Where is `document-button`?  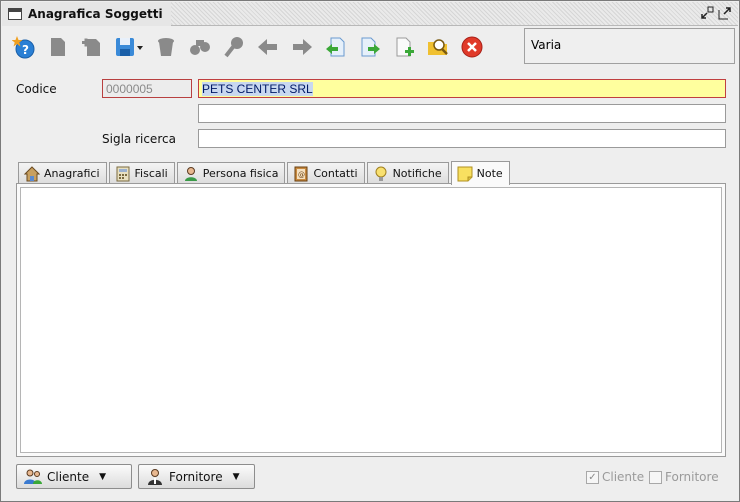
document-button is located at coordinates (58, 47).